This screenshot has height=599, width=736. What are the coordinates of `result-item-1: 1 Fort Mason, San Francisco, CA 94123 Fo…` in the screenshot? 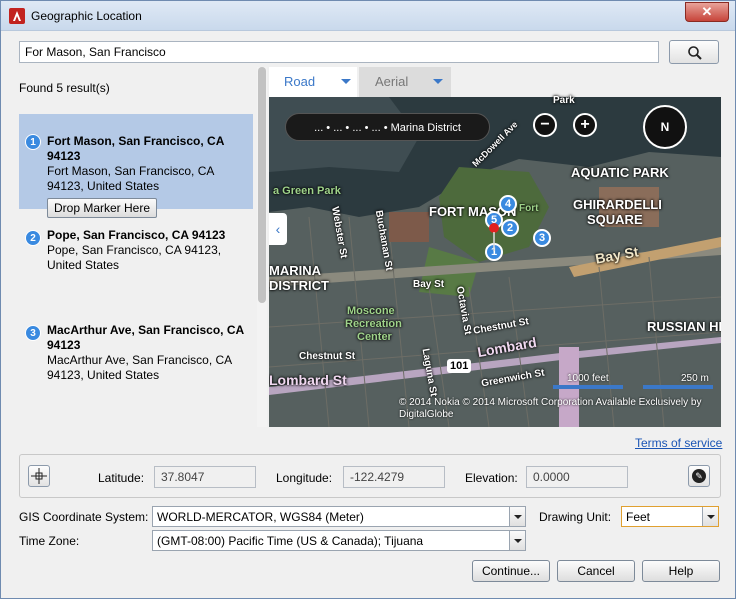 It's located at (136, 166).